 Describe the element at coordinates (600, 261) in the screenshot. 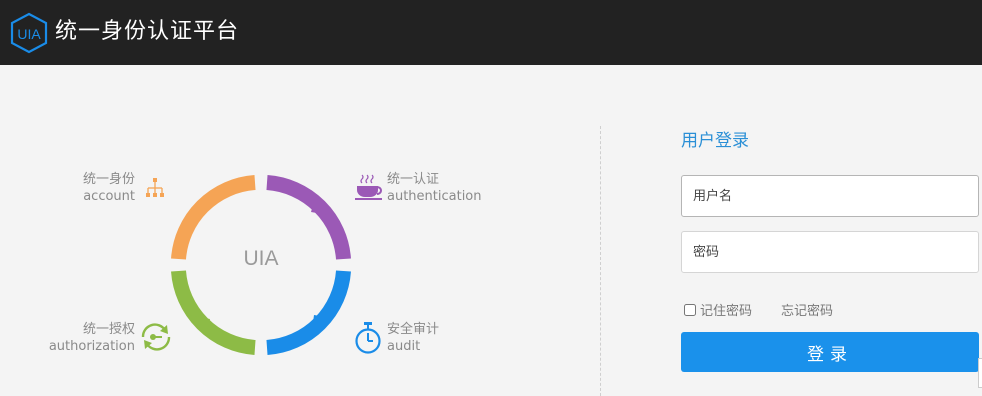

I see `section-divider` at that location.